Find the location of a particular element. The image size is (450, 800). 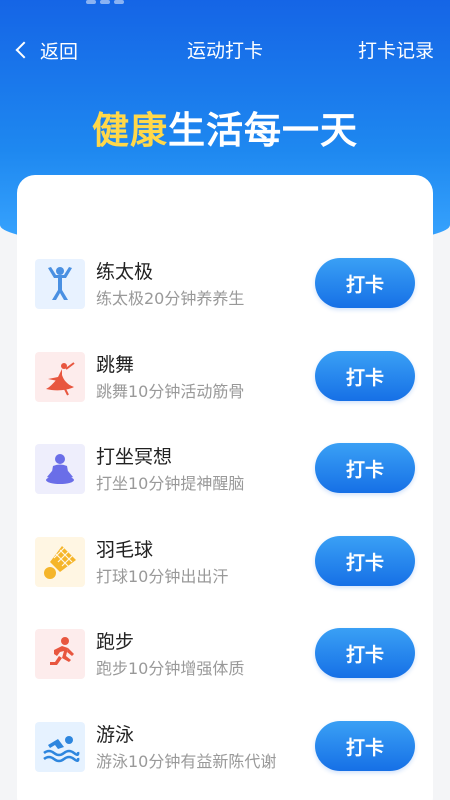

activity-name: 游泳 is located at coordinates (115, 735).